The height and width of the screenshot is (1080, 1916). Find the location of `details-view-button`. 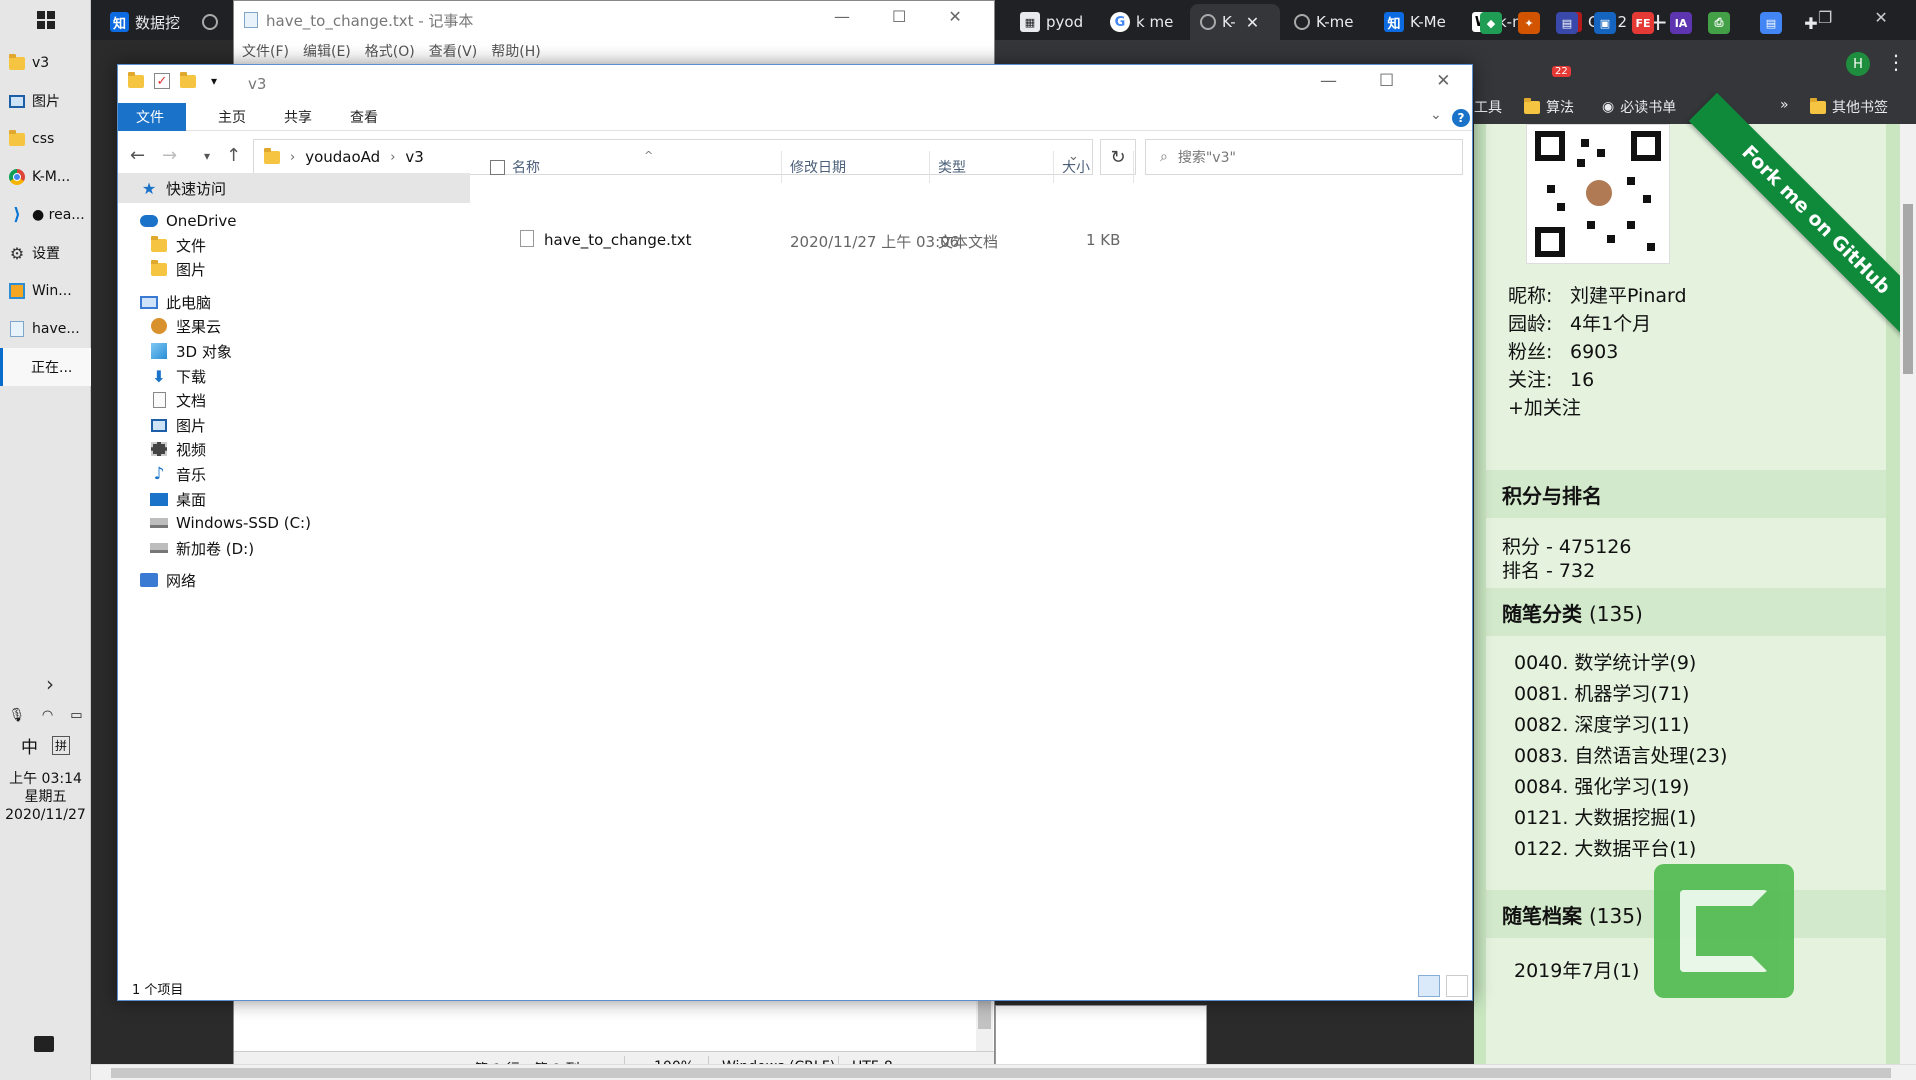

details-view-button is located at coordinates (1429, 986).